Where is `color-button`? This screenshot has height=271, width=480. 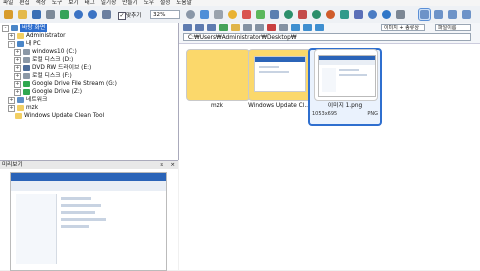
color-button is located at coordinates (246, 14).